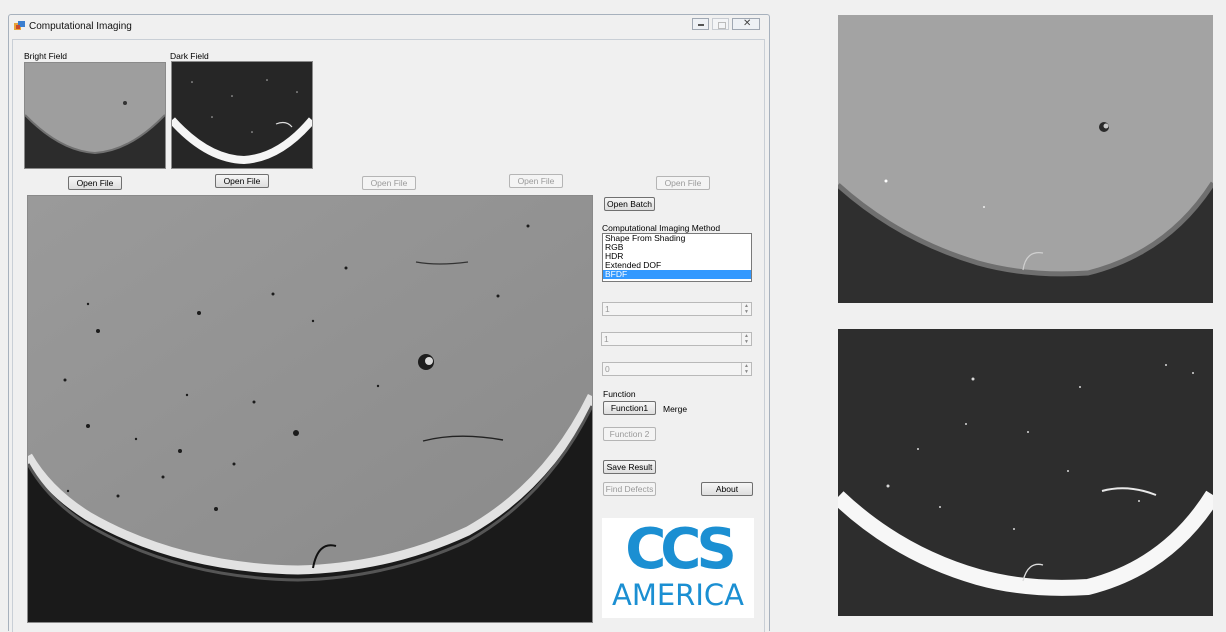 The width and height of the screenshot is (1226, 632). I want to click on close-icon: ✕, so click(747, 23).